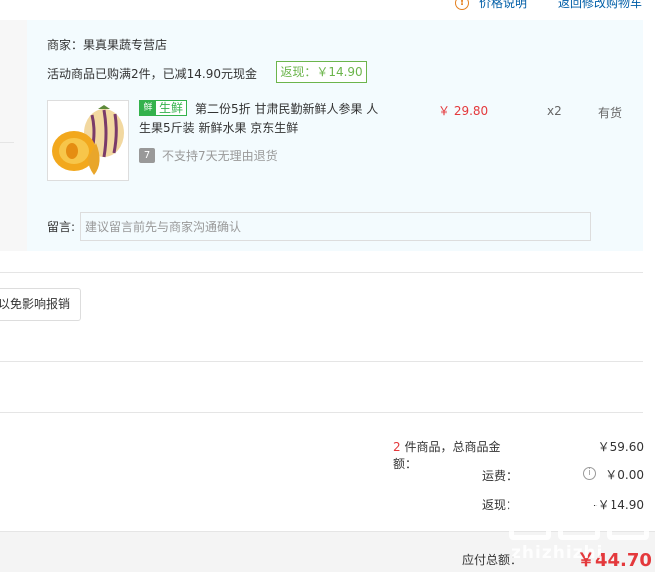 This screenshot has height=572, width=655. Describe the element at coordinates (13, 135) in the screenshot. I see `left-column` at that location.